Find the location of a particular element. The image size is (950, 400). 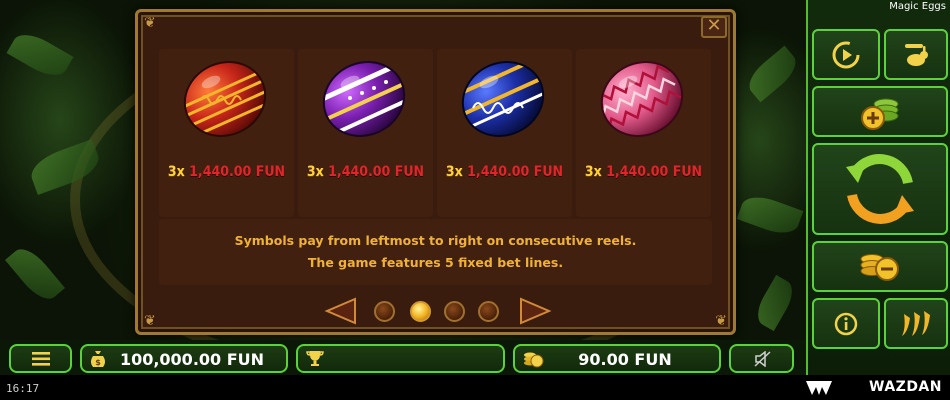

balance-display: $ 100,000.00 FUN is located at coordinates (184, 358).